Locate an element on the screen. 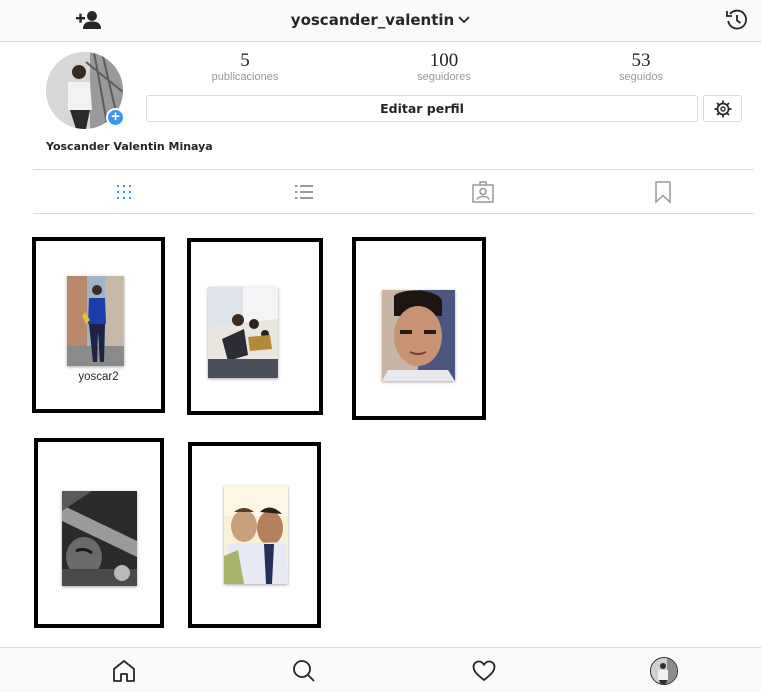 The height and width of the screenshot is (692, 761). profile-avatar-nav is located at coordinates (664, 671).